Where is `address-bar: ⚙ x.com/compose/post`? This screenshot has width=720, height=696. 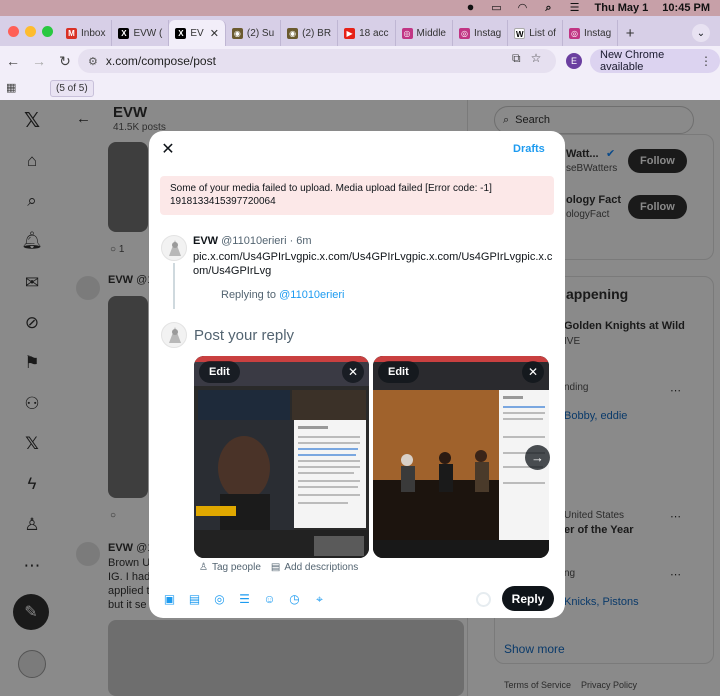
address-bar: ⚙ x.com/compose/post is located at coordinates (317, 61).